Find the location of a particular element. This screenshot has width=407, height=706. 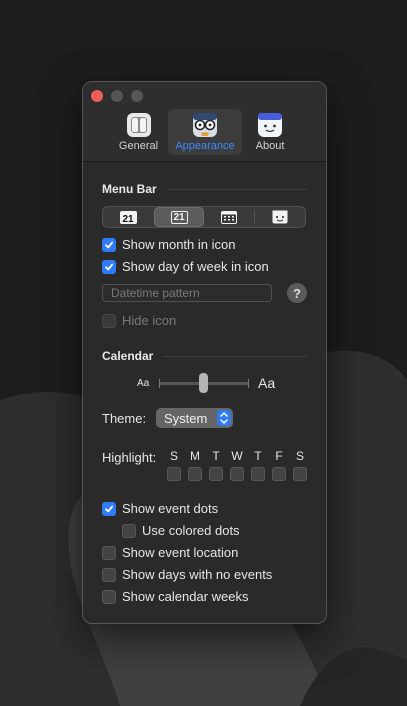

about-face-icon is located at coordinates (270, 125).